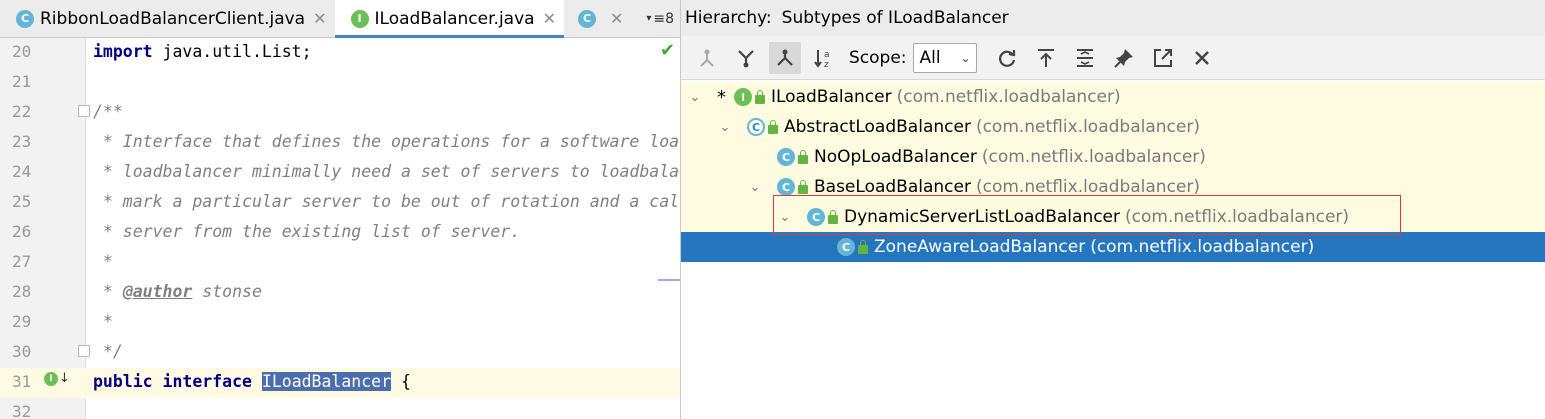 This screenshot has height=419, width=1545. What do you see at coordinates (45, 353) in the screenshot?
I see `gutter-line: 30` at bounding box center [45, 353].